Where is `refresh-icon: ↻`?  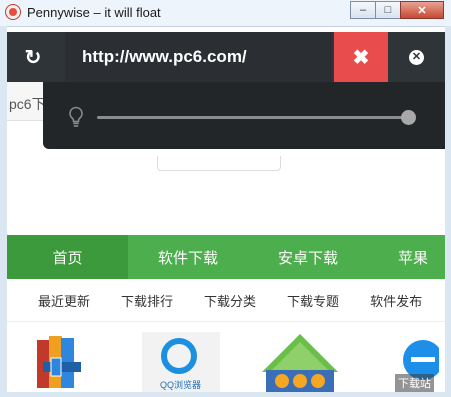
refresh-icon: ↻ is located at coordinates (33, 57).